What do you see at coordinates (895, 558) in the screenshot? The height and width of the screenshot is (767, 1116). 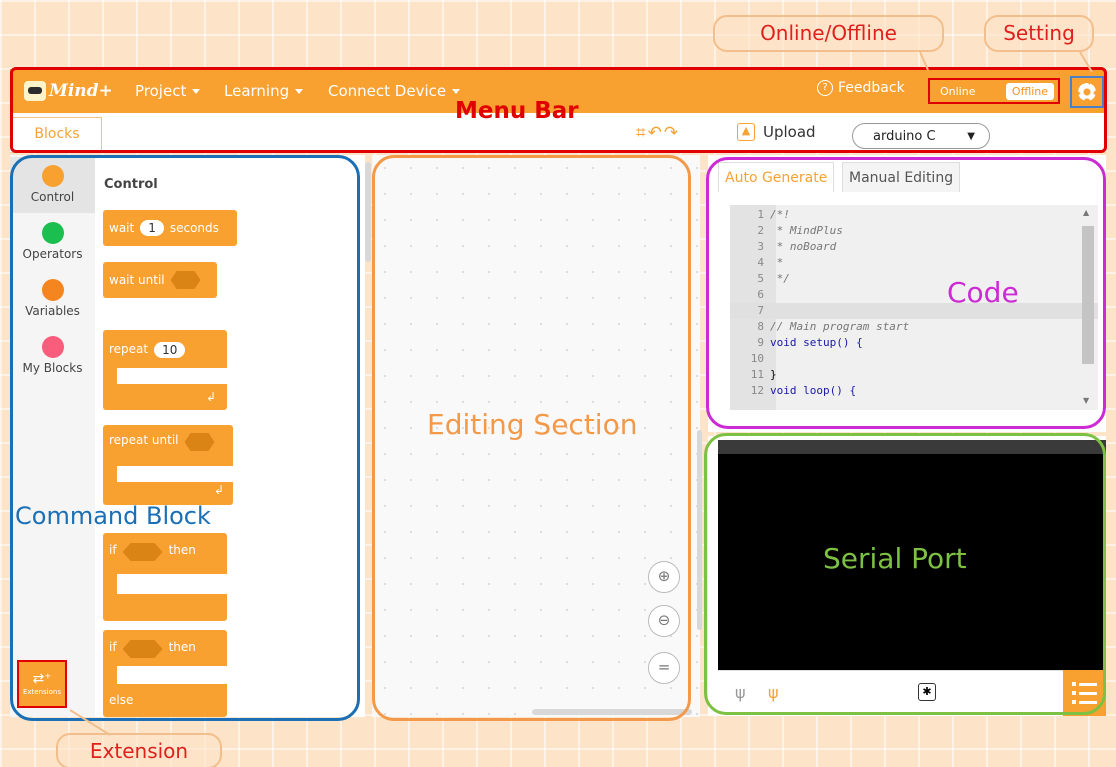 I see `annotation-serial-port: Serial Port` at bounding box center [895, 558].